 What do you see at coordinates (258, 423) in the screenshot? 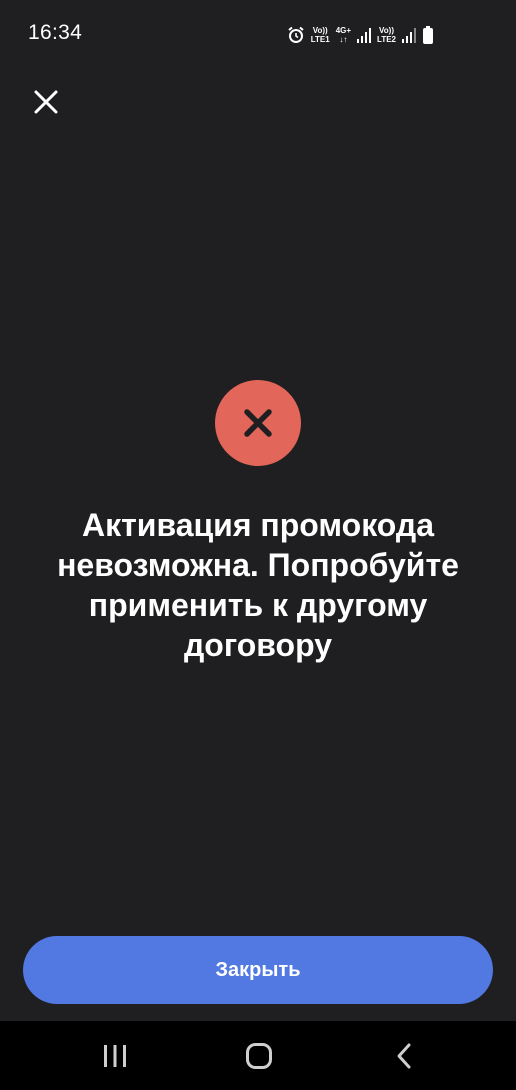
I see `error-icon` at bounding box center [258, 423].